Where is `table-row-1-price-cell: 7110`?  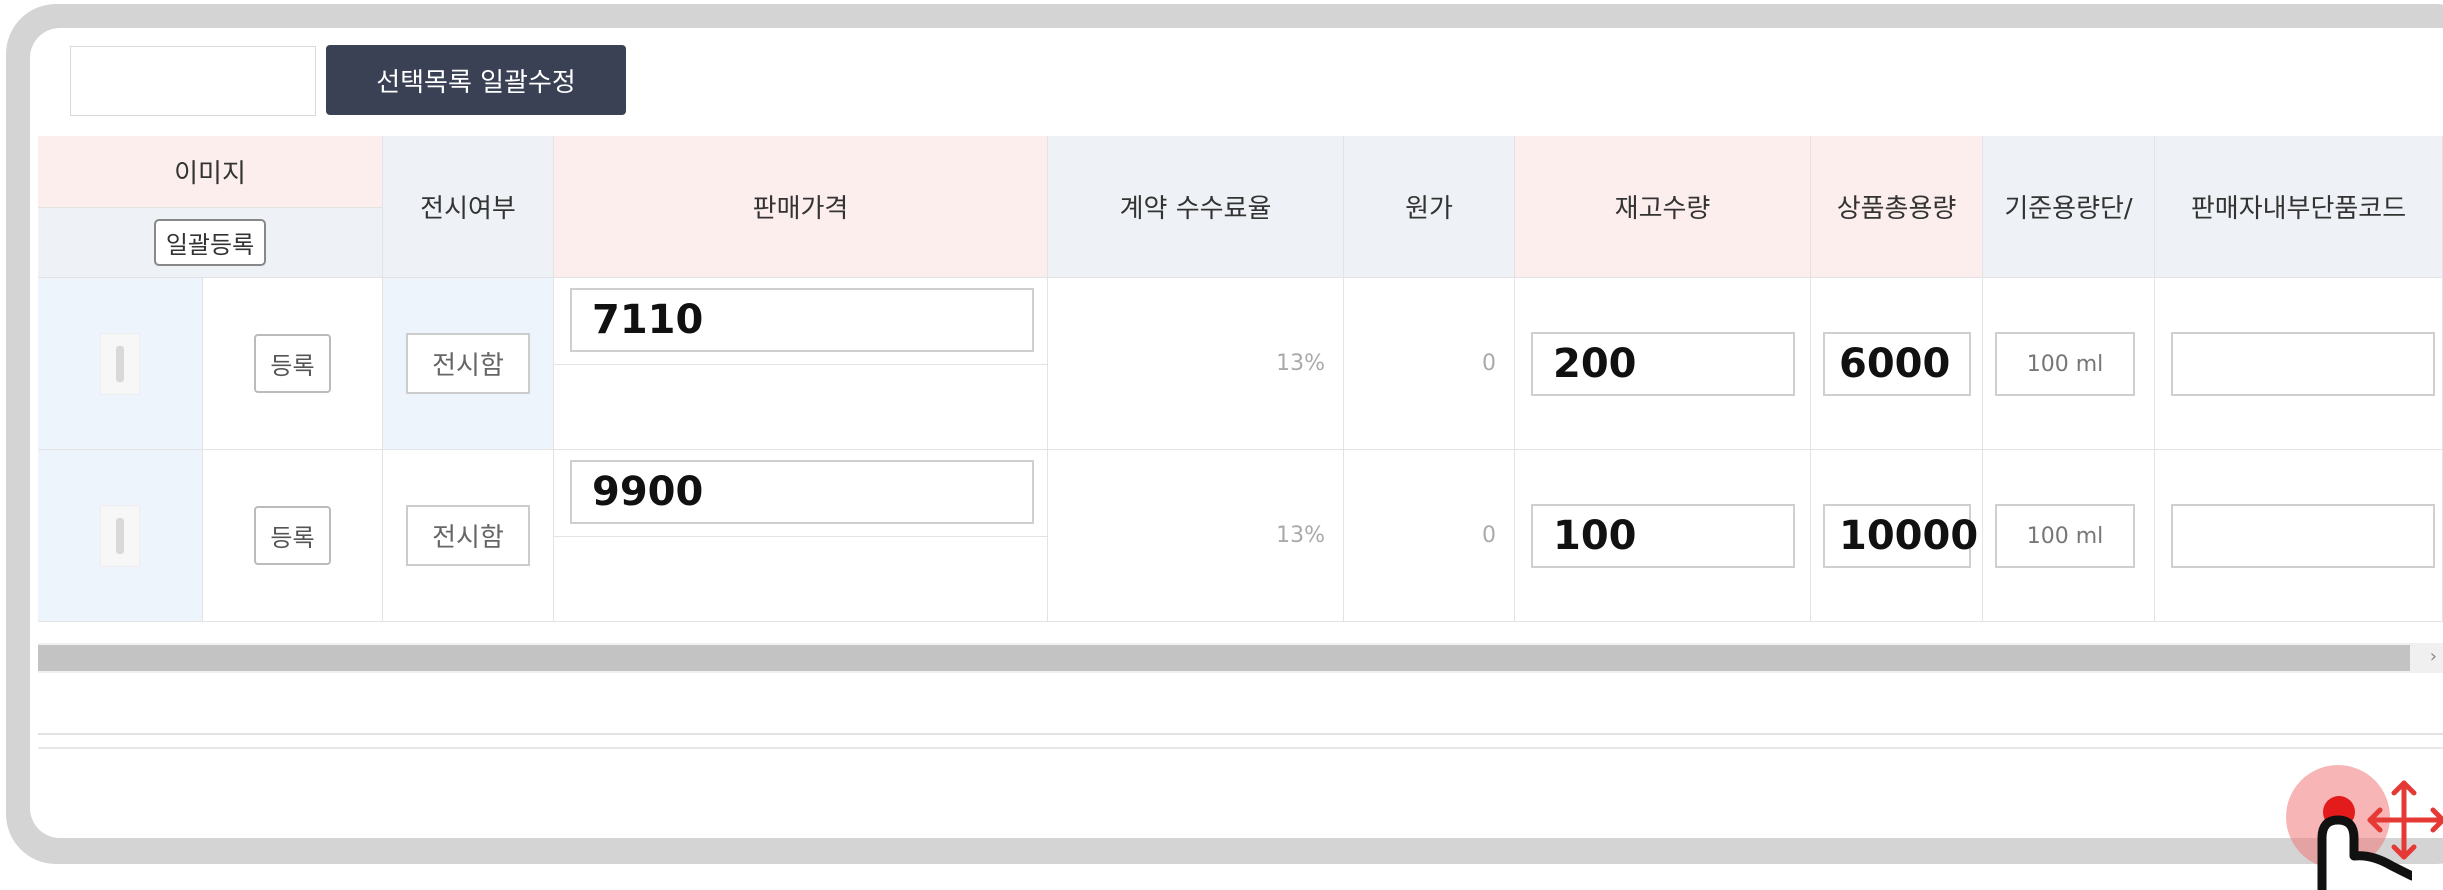 table-row-1-price-cell: 7110 is located at coordinates (801, 364).